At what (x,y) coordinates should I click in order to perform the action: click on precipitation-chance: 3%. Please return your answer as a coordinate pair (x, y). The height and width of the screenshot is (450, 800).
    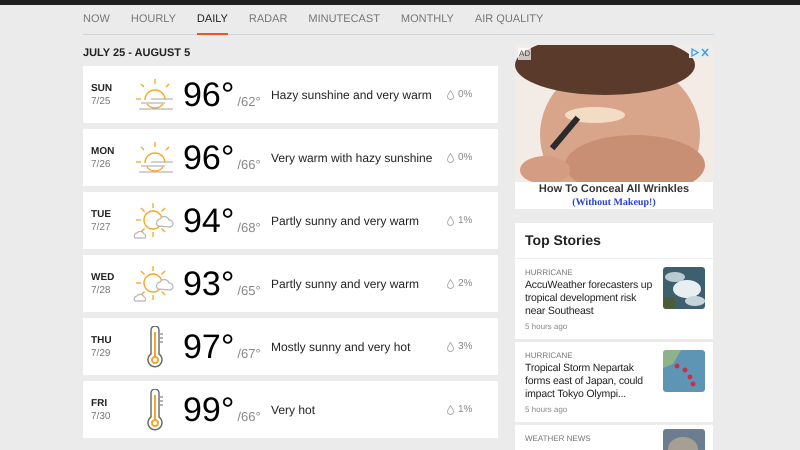
    Looking at the image, I should click on (465, 347).